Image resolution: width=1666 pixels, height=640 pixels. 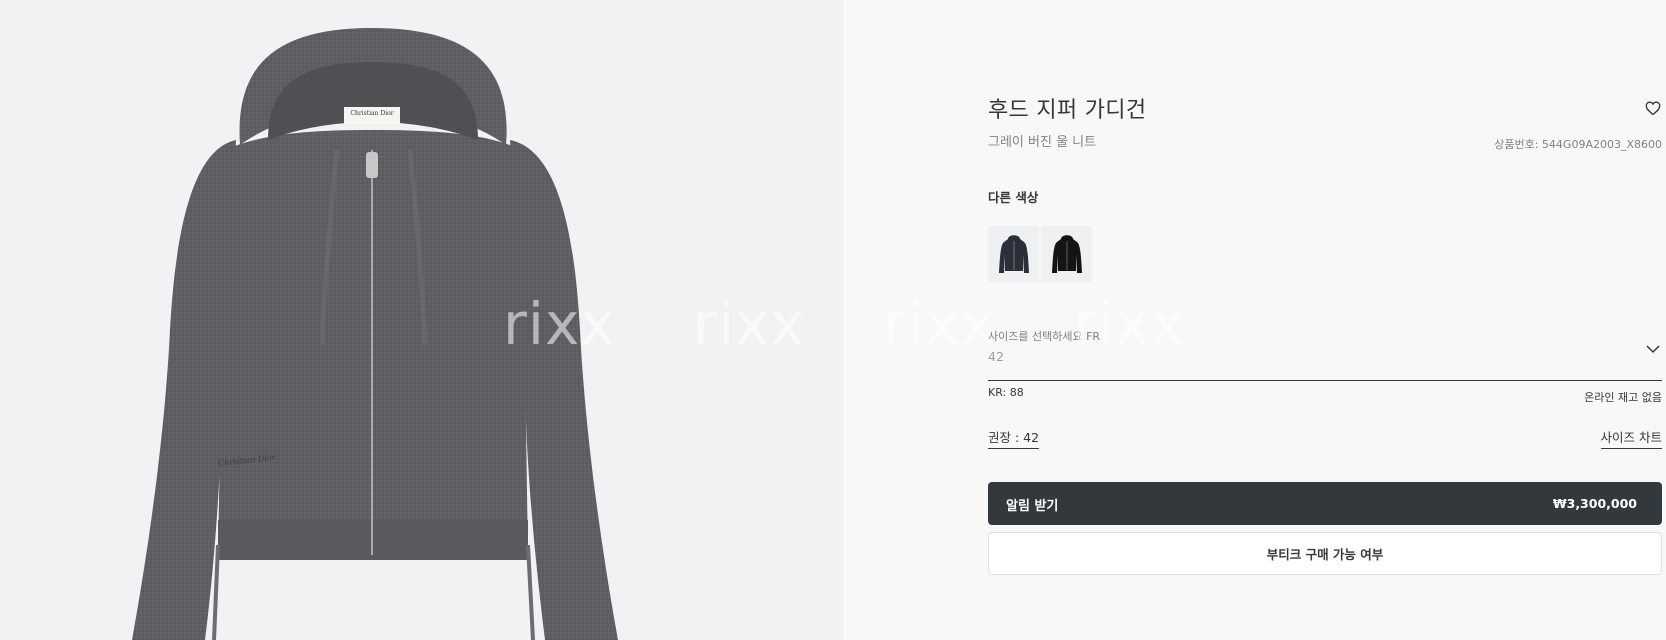 What do you see at coordinates (1325, 351) in the screenshot?
I see `size-selector: 사이즈를 선택하세요 FR 42` at bounding box center [1325, 351].